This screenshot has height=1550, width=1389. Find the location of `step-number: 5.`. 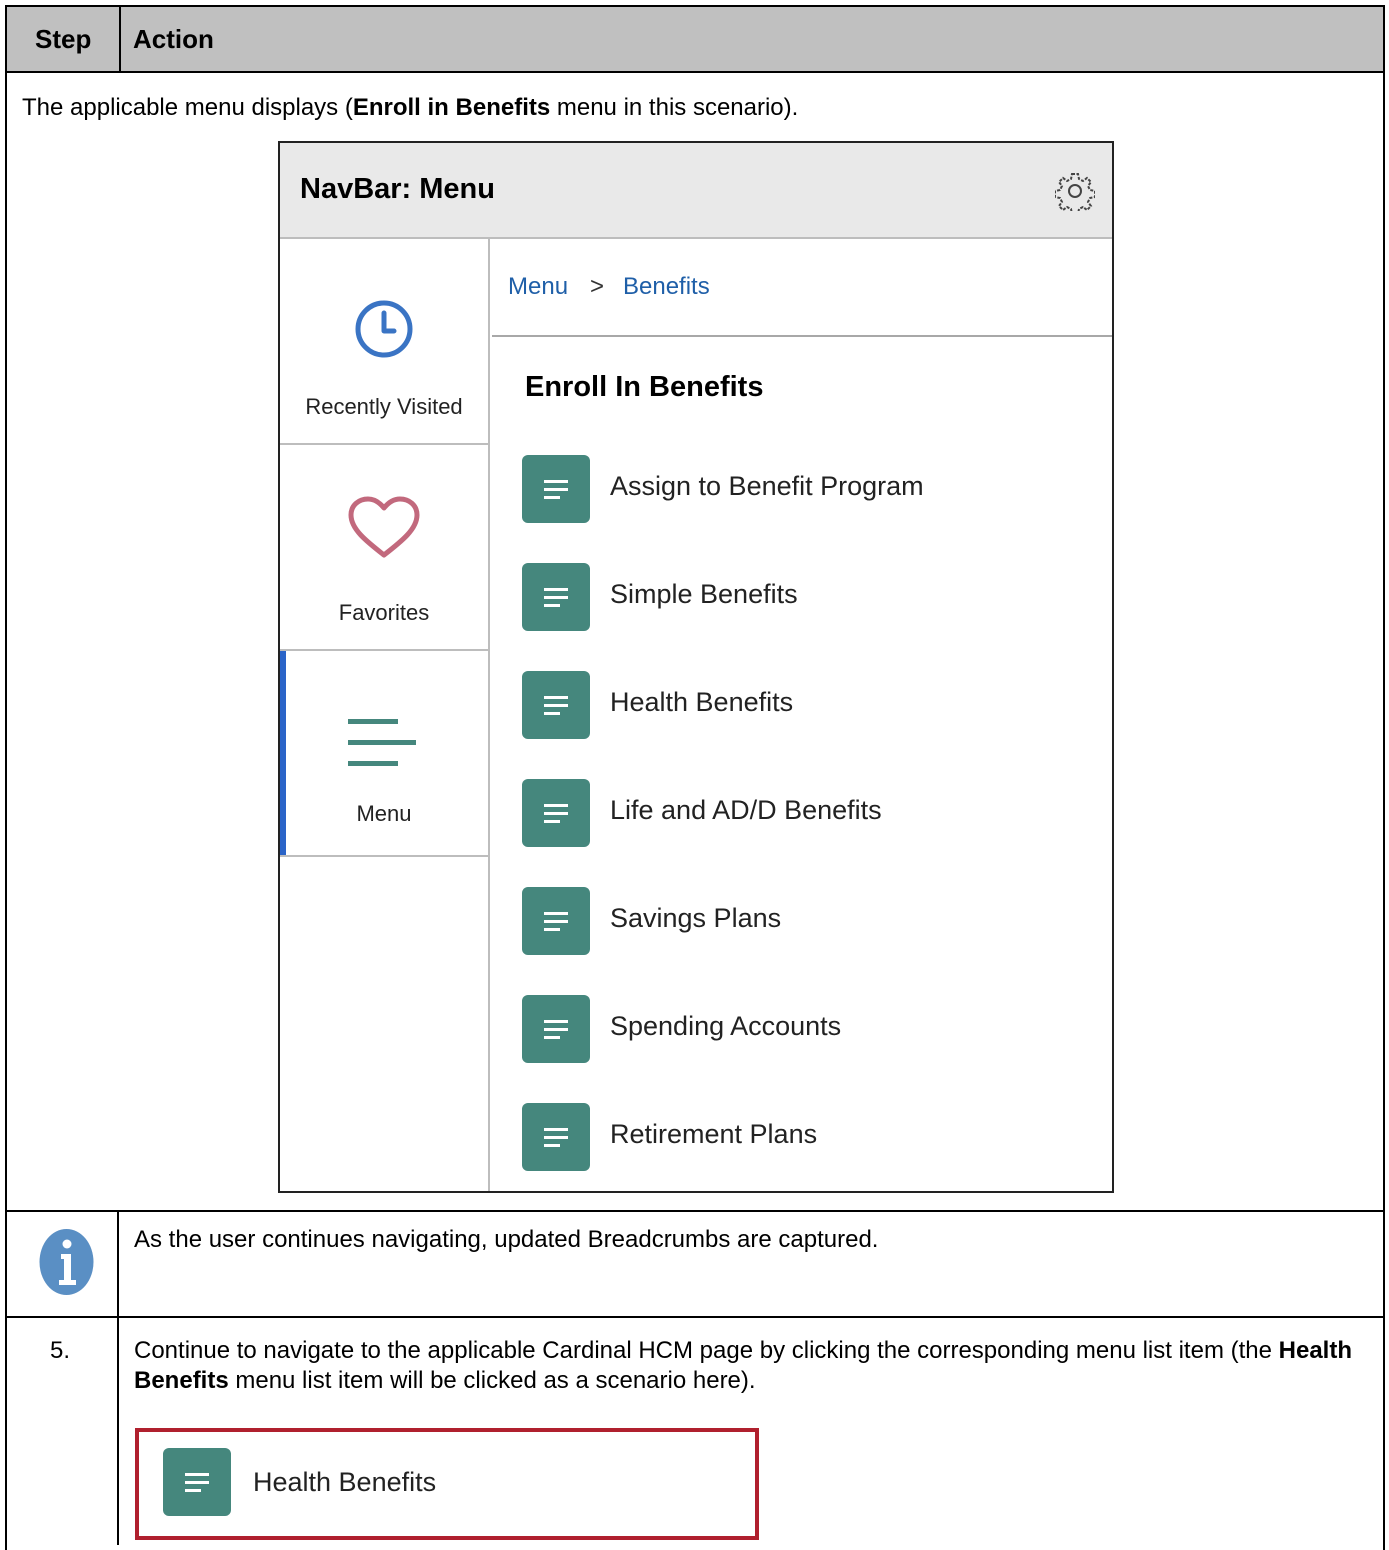

step-number: 5. is located at coordinates (60, 1350).